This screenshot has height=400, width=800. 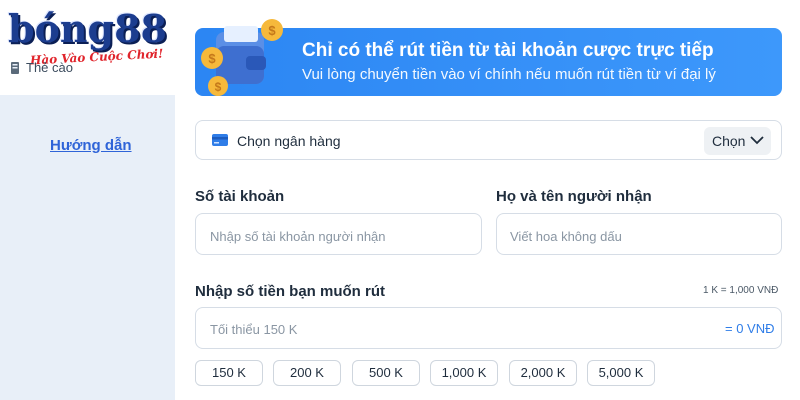 What do you see at coordinates (254, 329) in the screenshot?
I see `amount-placeholder: Tối thiểu 150 K` at bounding box center [254, 329].